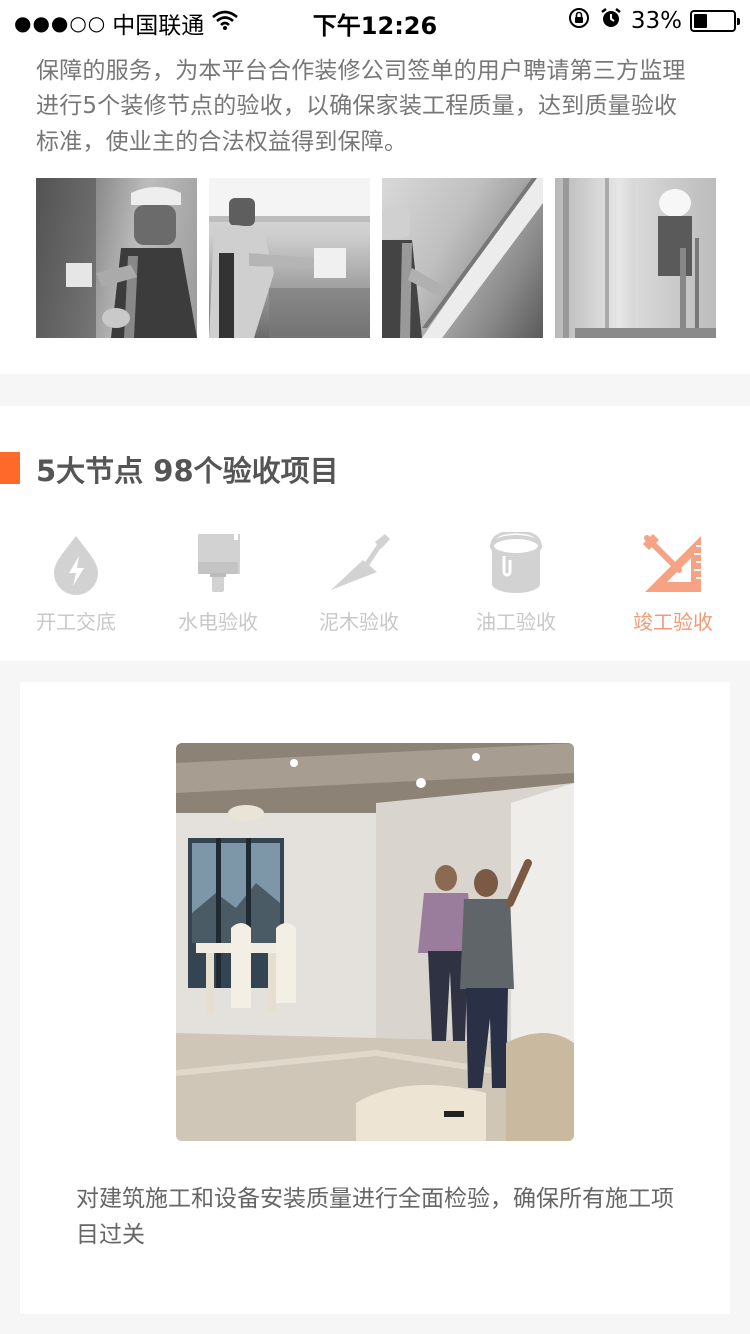 The image size is (750, 1334). Describe the element at coordinates (672, 563) in the screenshot. I see `ruler-square-icon` at that location.